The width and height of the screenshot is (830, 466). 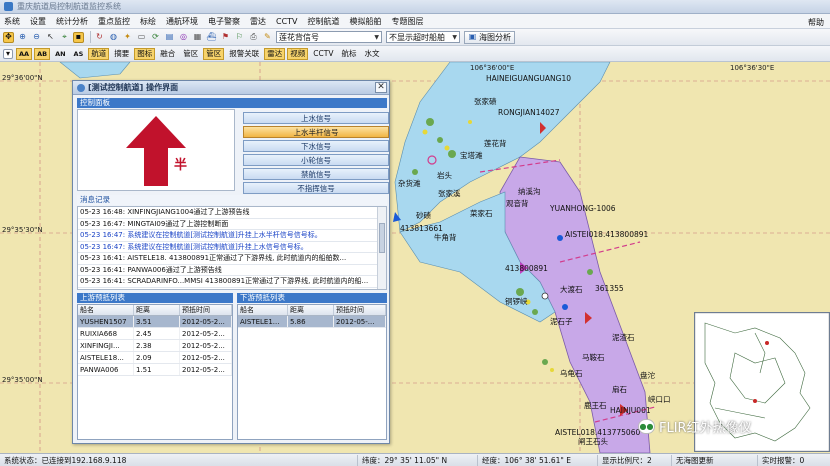 I want to click on window-title: 重庆航道局控制航道监控系统, so click(x=69, y=6).